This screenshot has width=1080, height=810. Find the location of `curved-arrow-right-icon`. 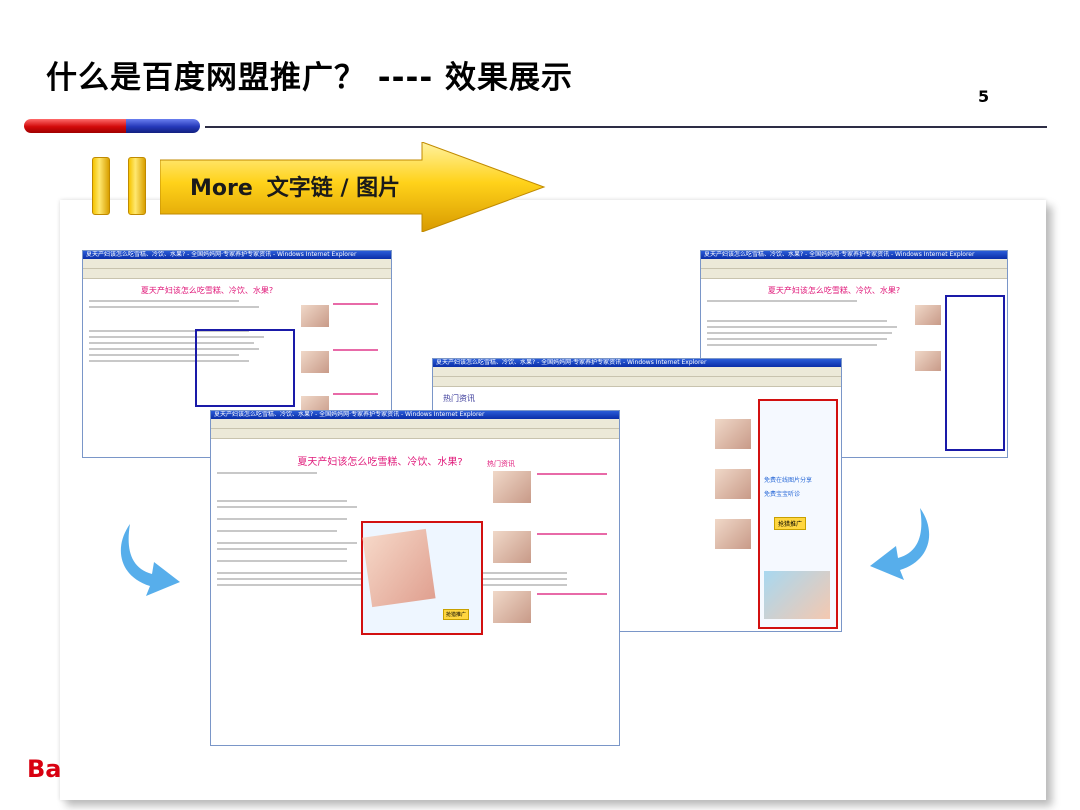

curved-arrow-right-icon is located at coordinates (900, 544).